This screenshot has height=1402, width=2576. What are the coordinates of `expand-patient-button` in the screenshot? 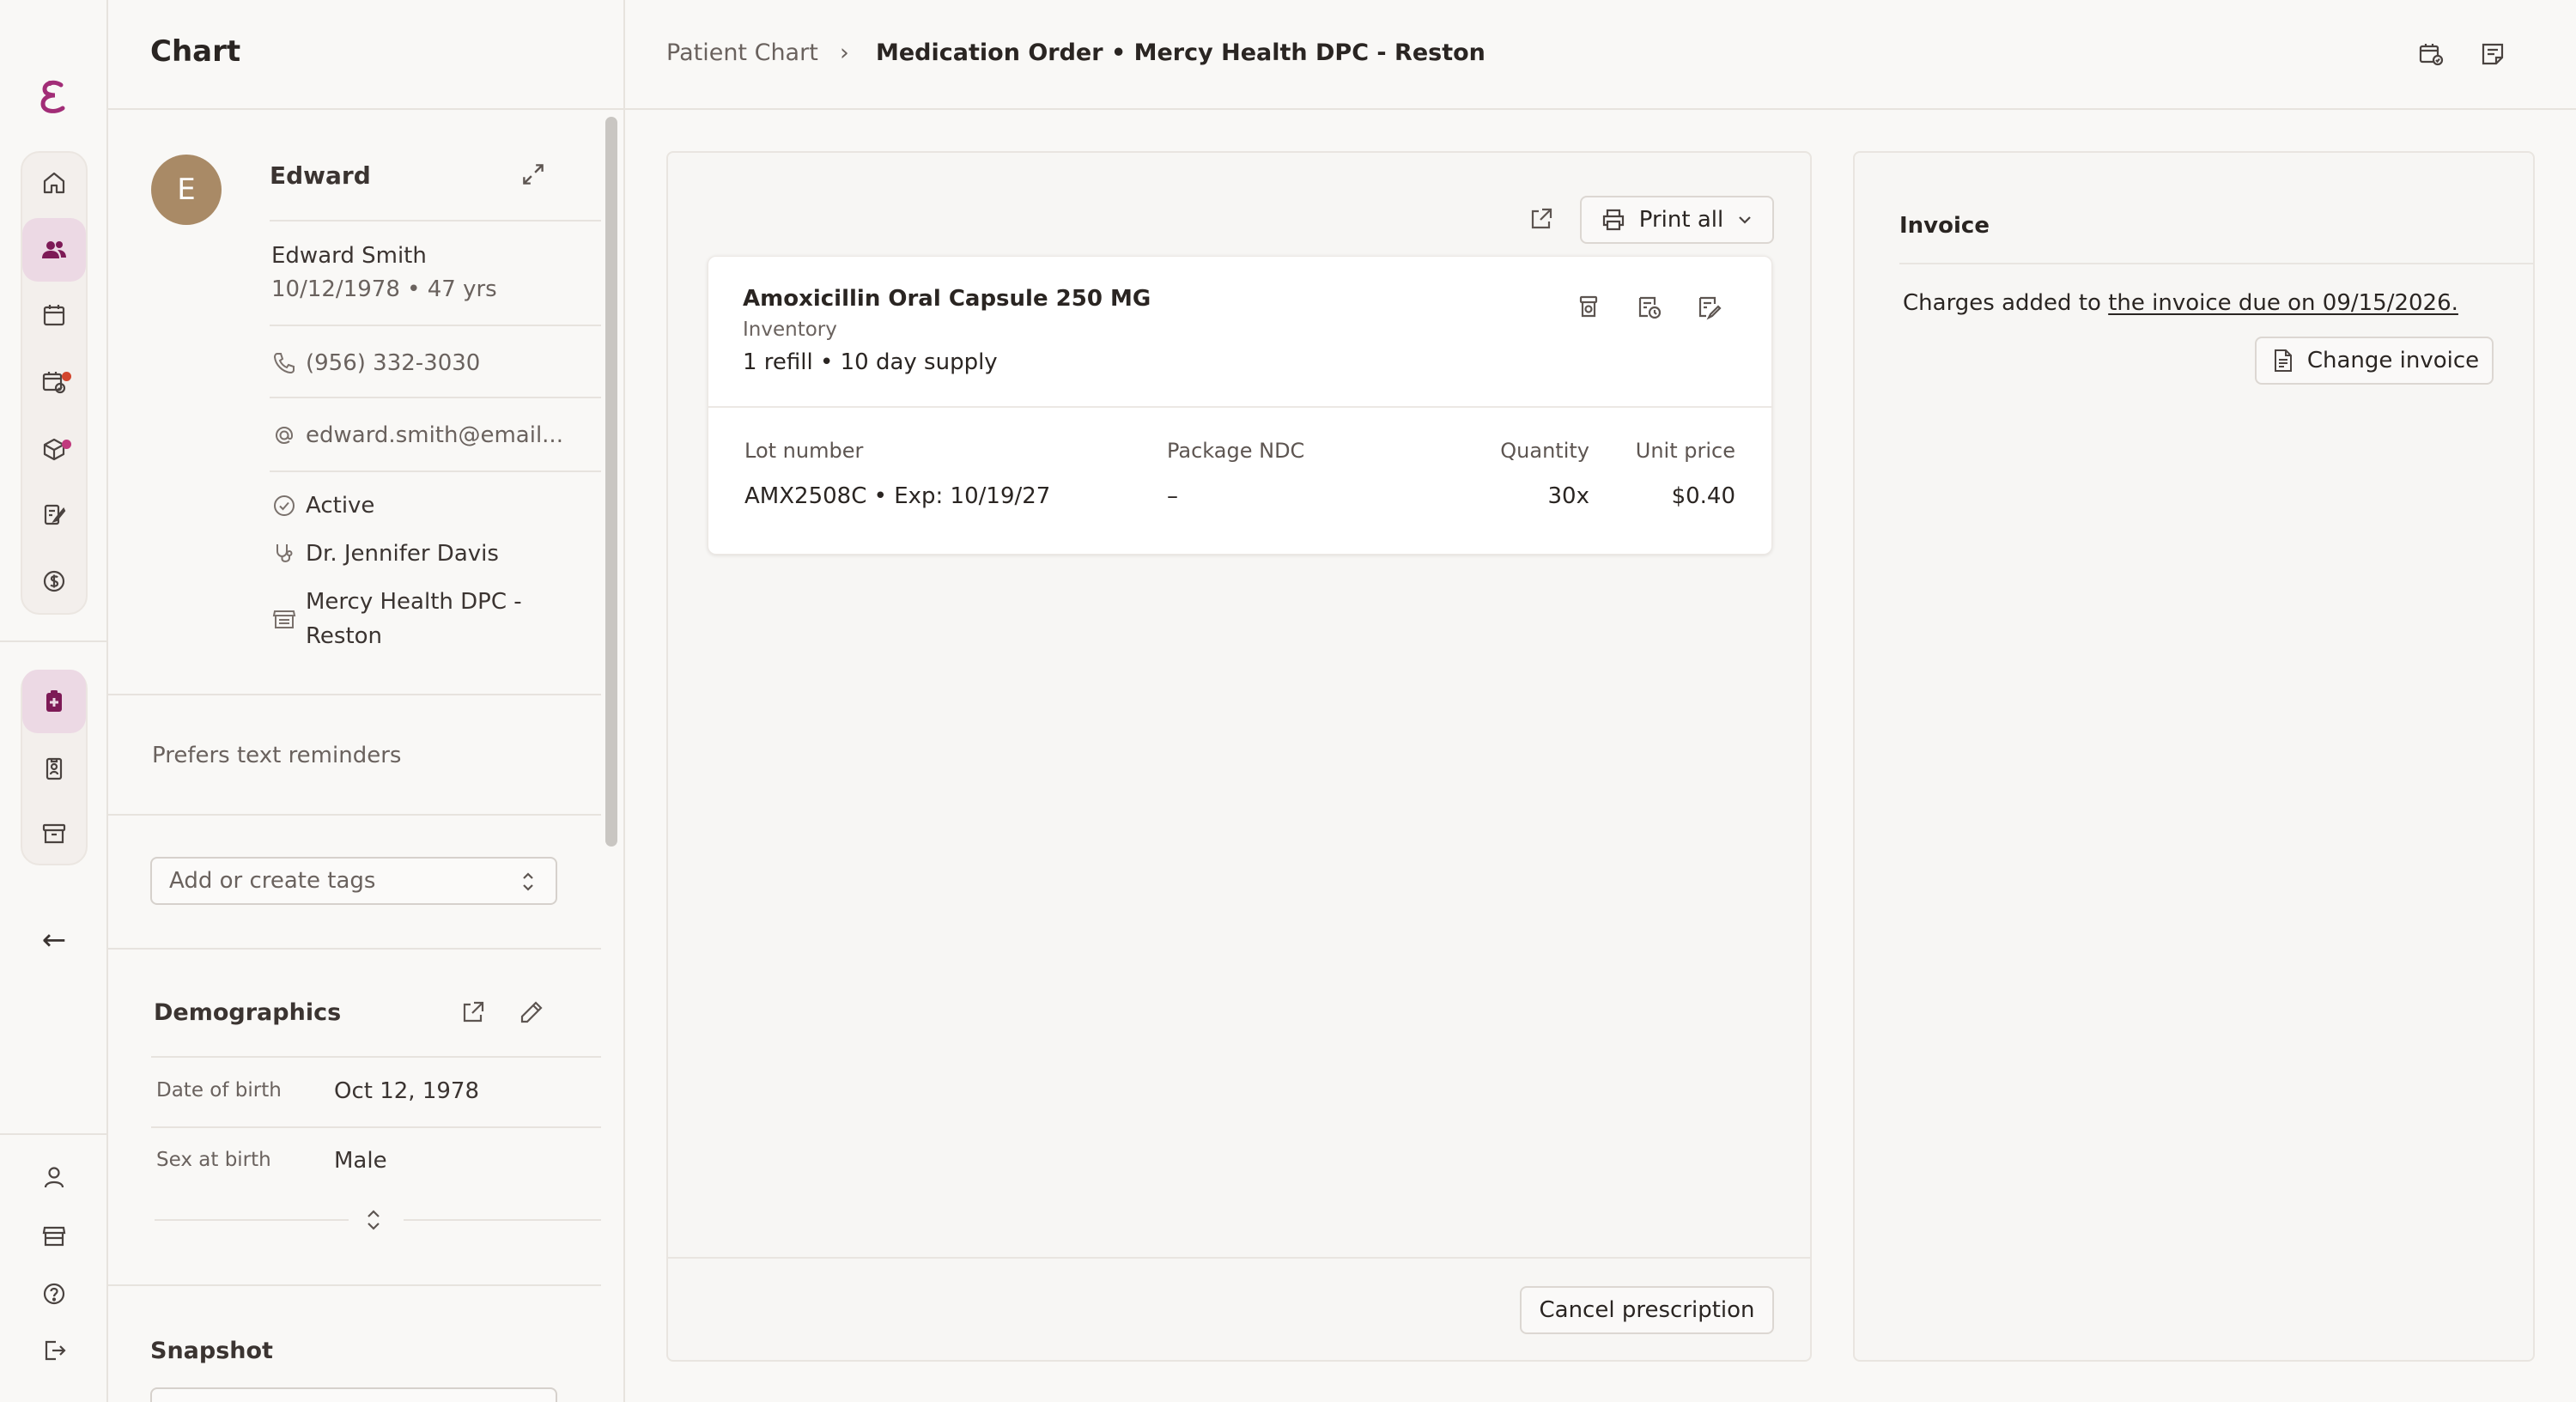 It's located at (533, 174).